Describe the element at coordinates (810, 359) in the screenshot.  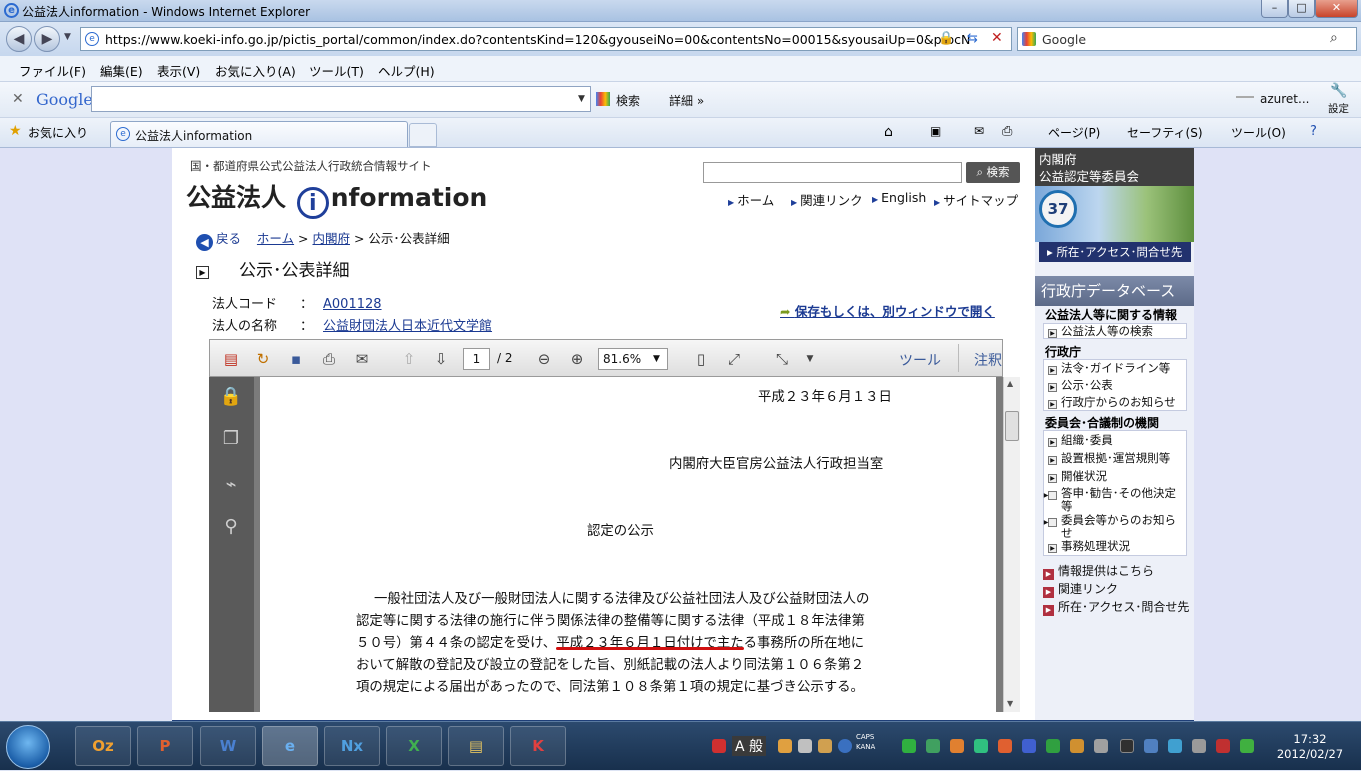
I see `more-options-icon: ▼` at that location.